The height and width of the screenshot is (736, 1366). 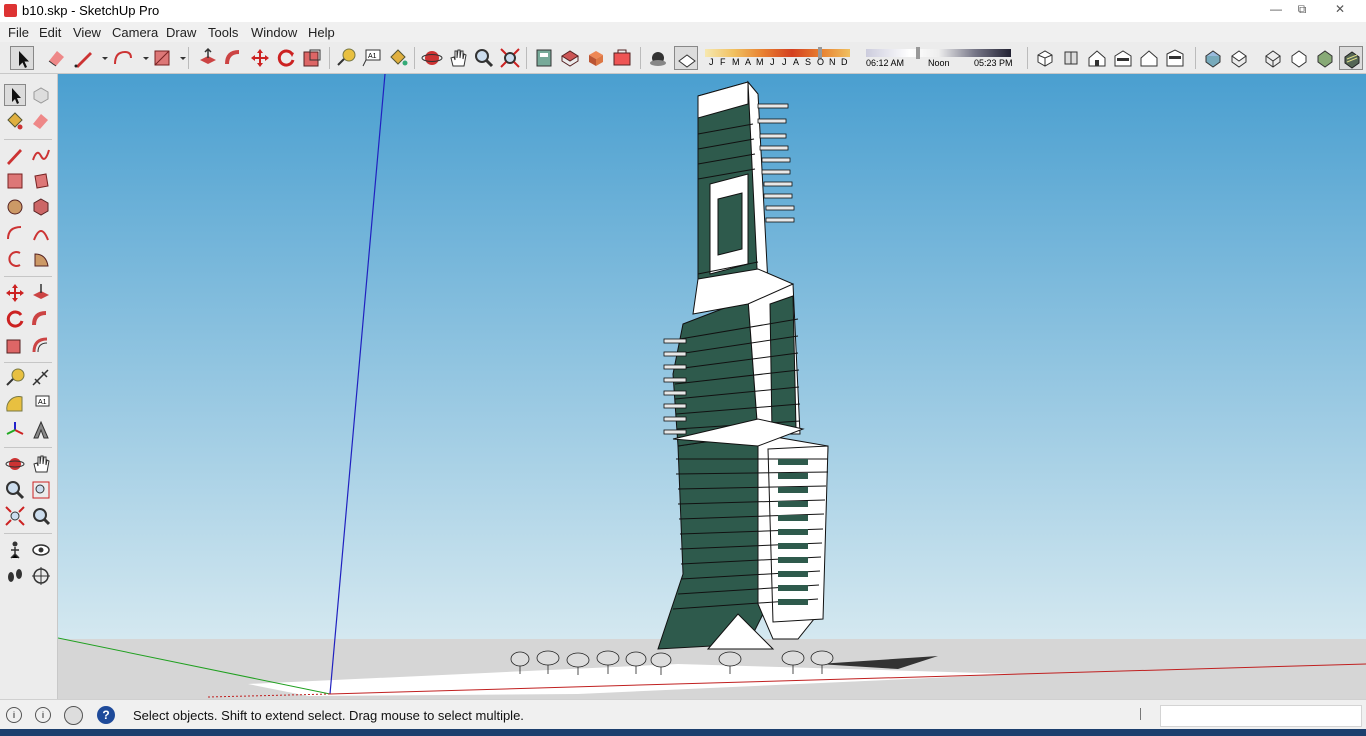 What do you see at coordinates (1299, 58) in the screenshot?
I see `hidden-line-style-icon` at bounding box center [1299, 58].